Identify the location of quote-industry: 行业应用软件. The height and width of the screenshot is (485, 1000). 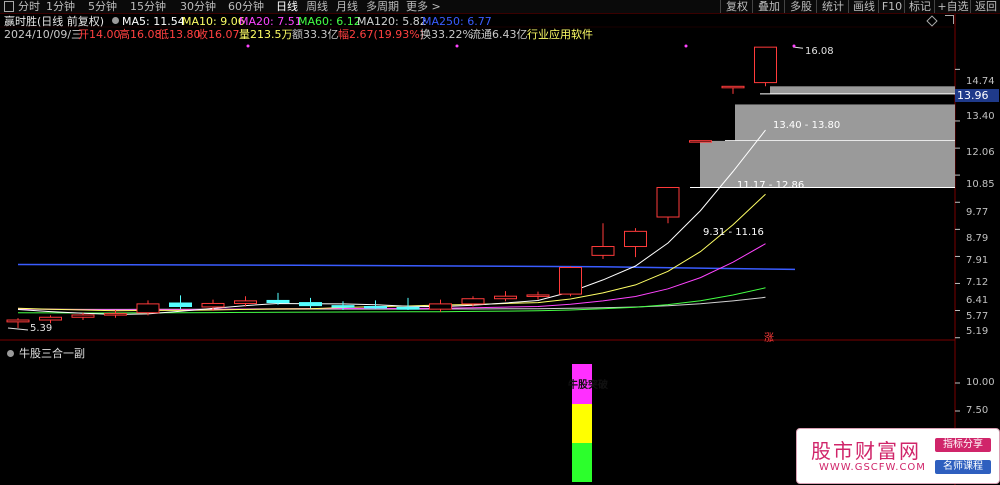
(560, 34).